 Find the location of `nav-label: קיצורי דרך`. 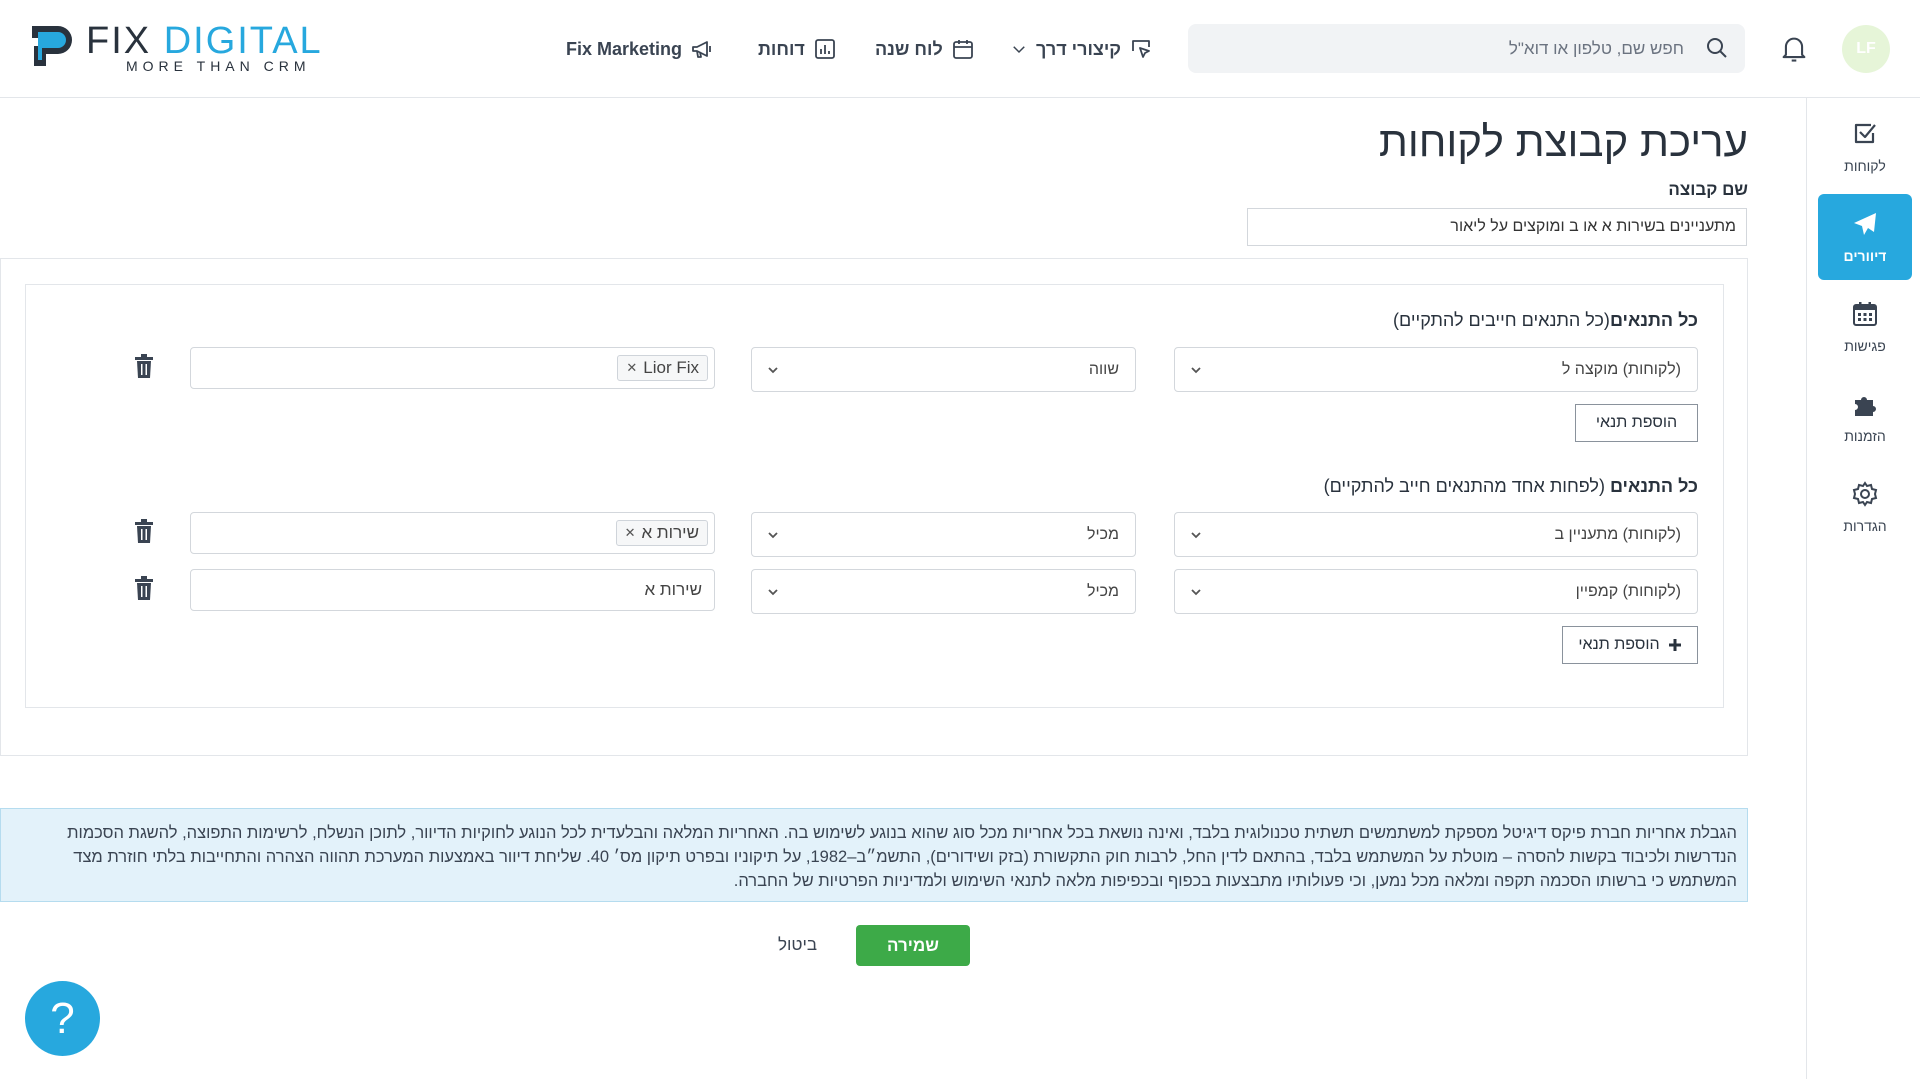

nav-label: קיצורי דרך is located at coordinates (1079, 48).